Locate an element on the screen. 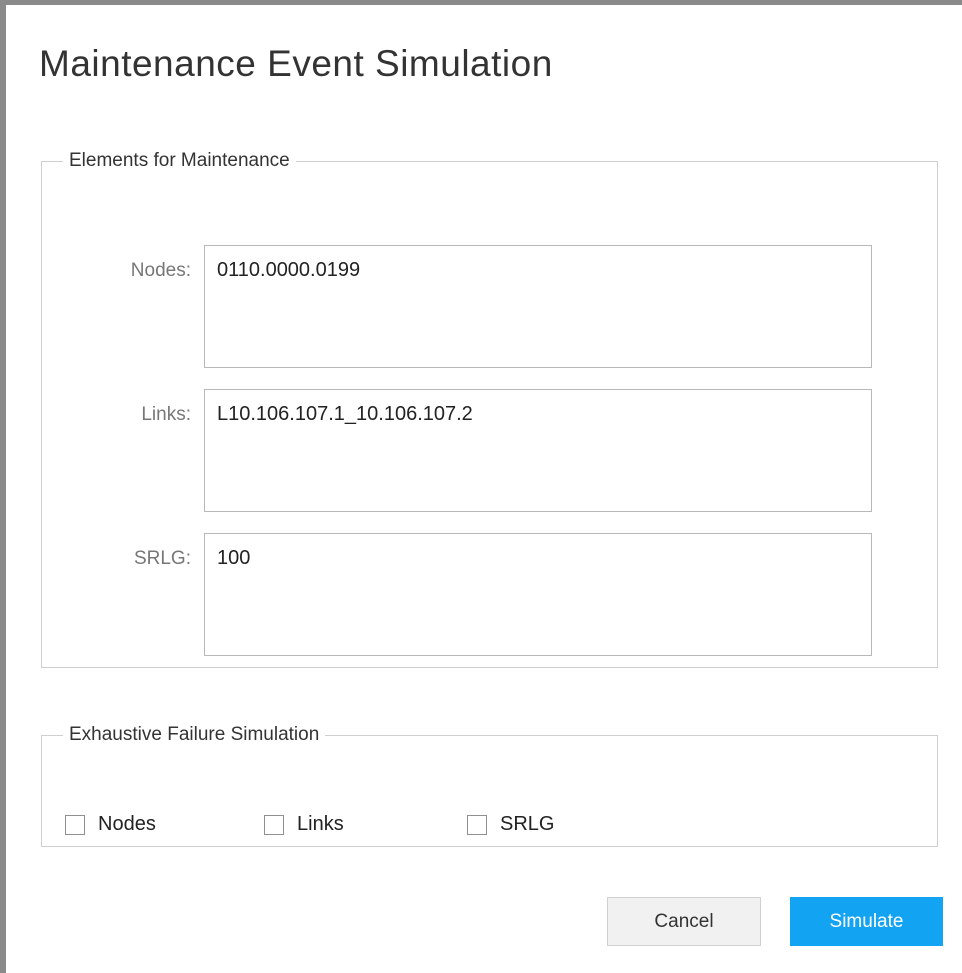 This screenshot has height=973, width=962. nodes-checkbox-label: Nodes is located at coordinates (127, 824).